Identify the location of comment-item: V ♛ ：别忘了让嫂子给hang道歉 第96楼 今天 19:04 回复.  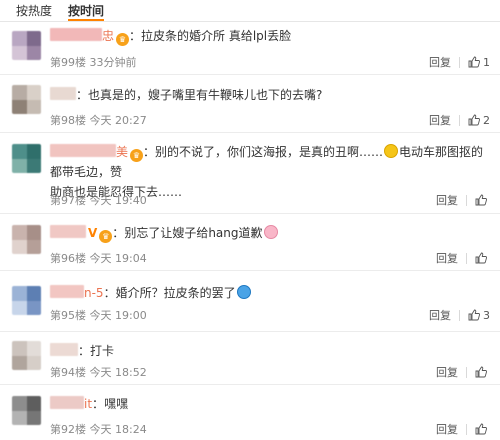
(250, 243).